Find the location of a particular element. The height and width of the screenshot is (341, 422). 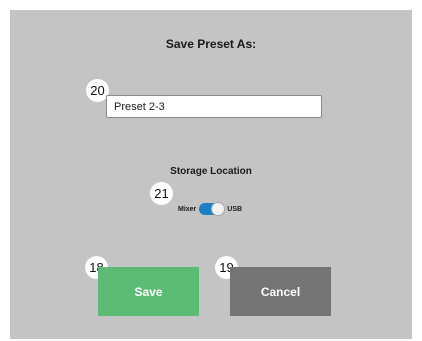

cancel-button: Cancel is located at coordinates (280, 291).